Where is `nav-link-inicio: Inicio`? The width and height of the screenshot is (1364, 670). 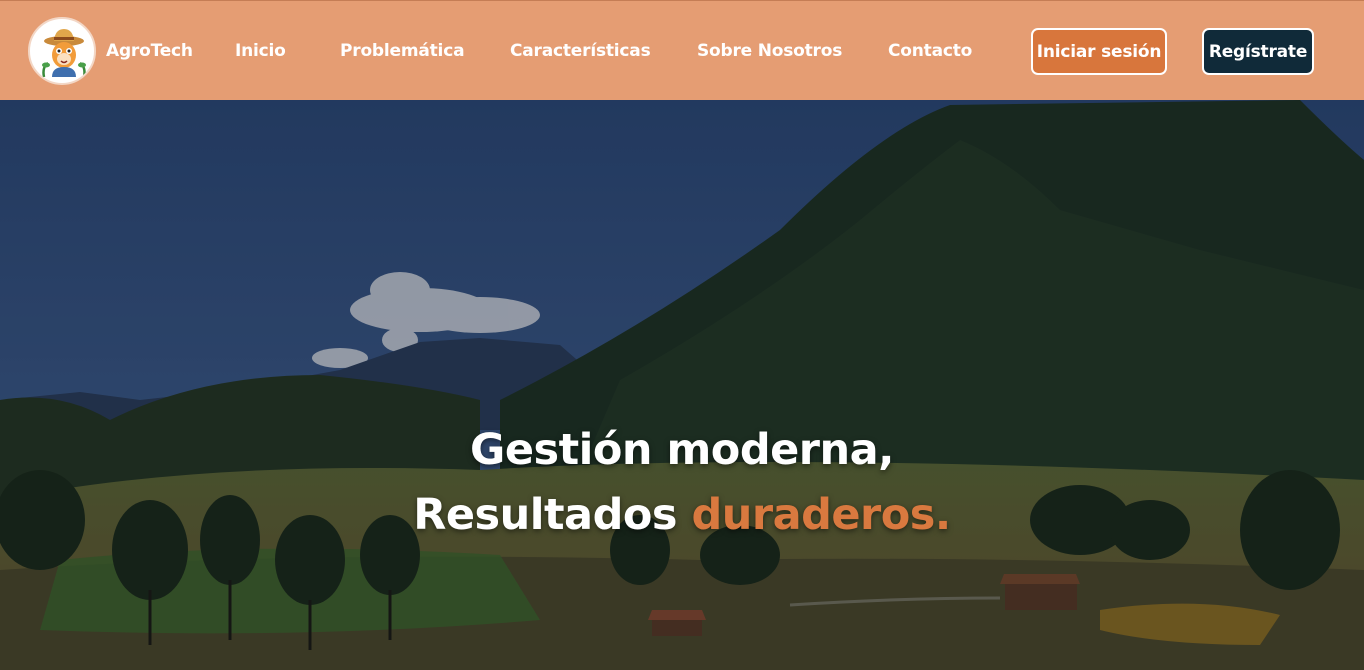
nav-link-inicio: Inicio is located at coordinates (260, 51).